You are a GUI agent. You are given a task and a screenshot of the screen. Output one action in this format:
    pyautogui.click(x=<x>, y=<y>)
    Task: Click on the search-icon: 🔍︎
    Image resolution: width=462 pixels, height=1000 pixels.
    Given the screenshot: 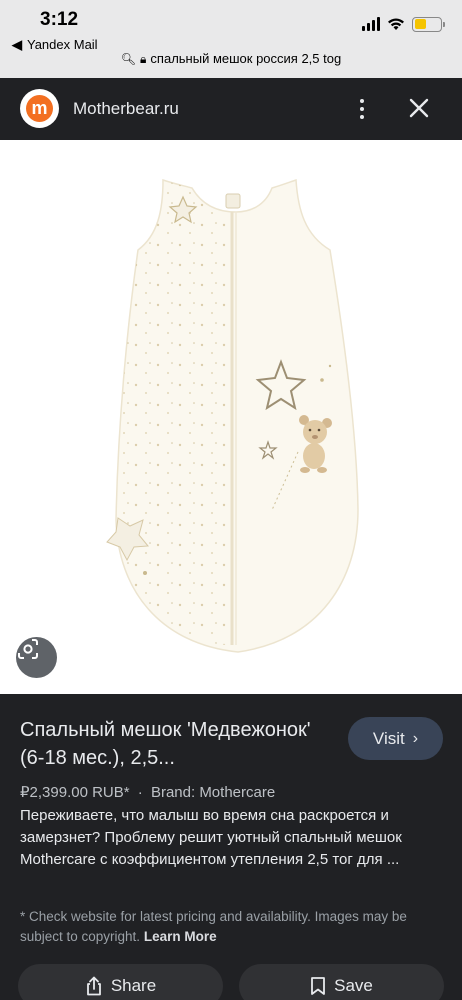 What is the action you would take?
    pyautogui.click(x=128, y=59)
    